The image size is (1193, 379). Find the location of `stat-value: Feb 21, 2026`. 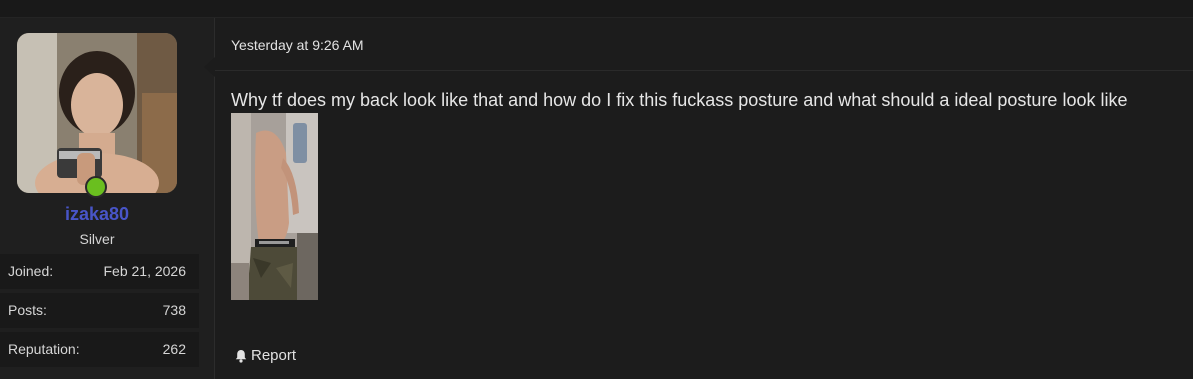

stat-value: Feb 21, 2026 is located at coordinates (144, 271).